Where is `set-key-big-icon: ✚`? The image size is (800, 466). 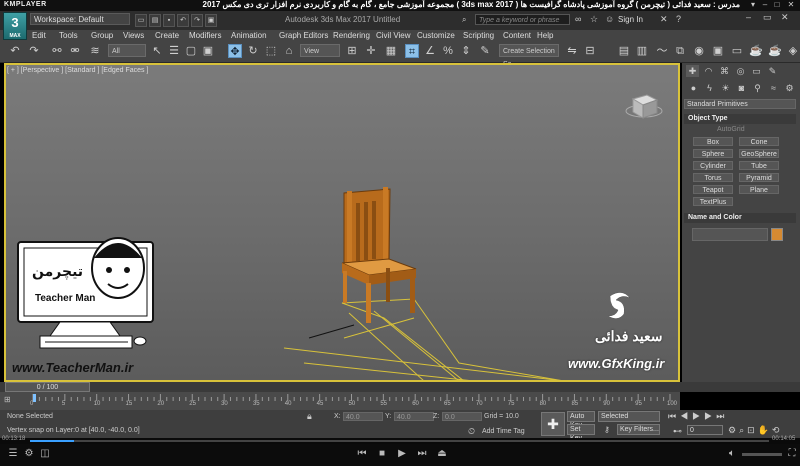
set-key-big-icon: ✚ is located at coordinates (553, 424).